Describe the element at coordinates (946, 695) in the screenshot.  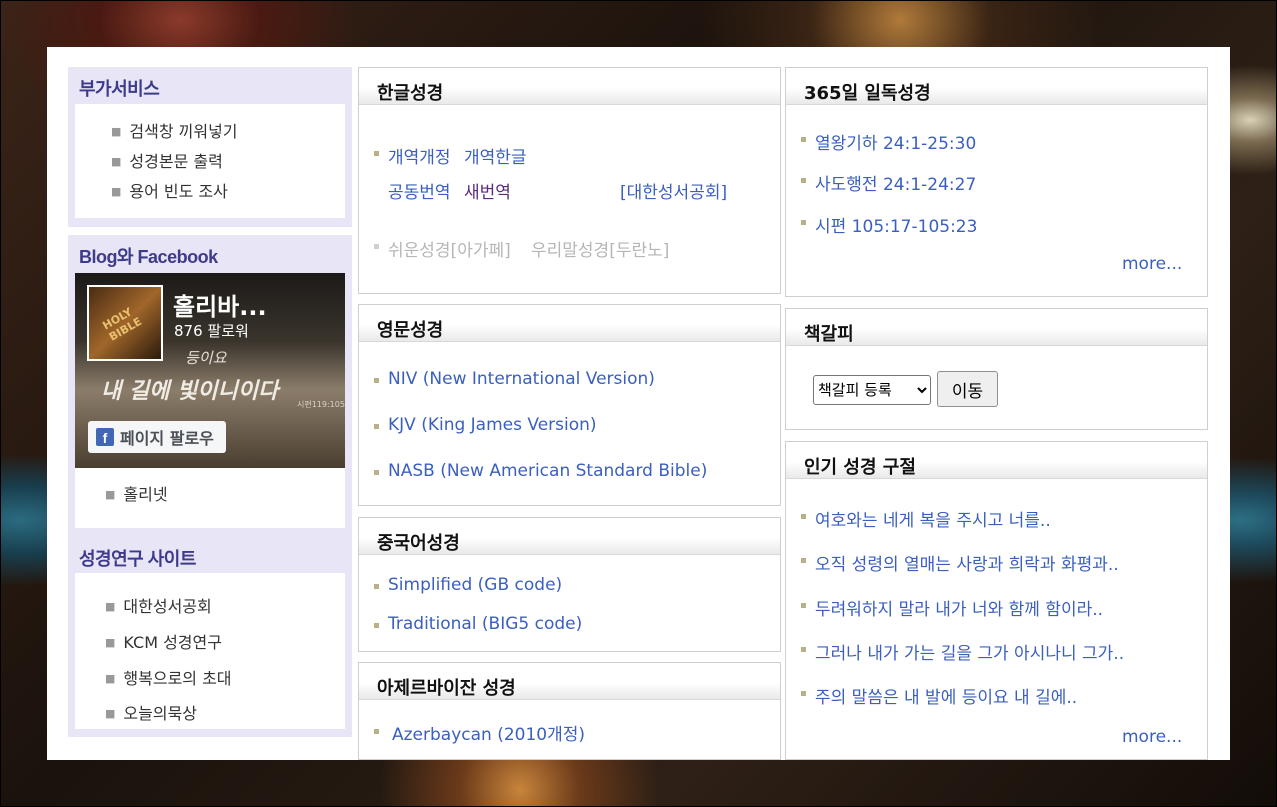
I see `popular-verse-item: 주의 말씀은 내 발에 등이요 내 길에..` at that location.